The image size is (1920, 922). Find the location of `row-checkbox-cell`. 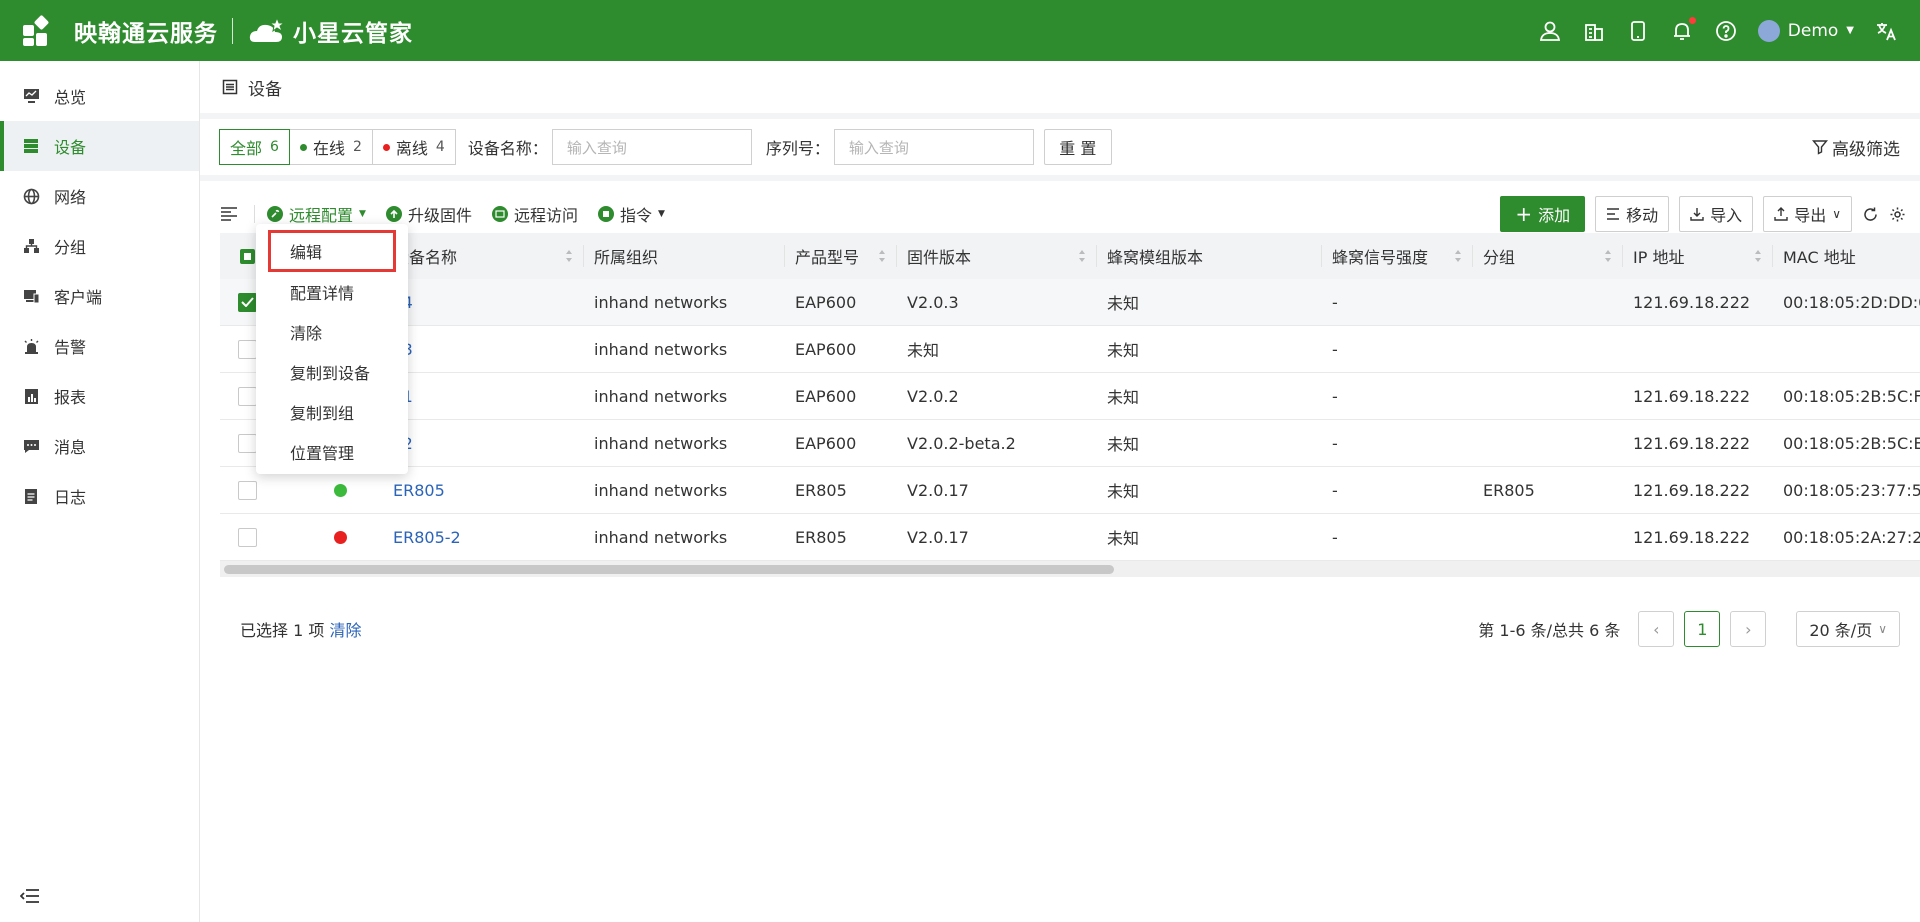

row-checkbox-cell is located at coordinates (251, 490).